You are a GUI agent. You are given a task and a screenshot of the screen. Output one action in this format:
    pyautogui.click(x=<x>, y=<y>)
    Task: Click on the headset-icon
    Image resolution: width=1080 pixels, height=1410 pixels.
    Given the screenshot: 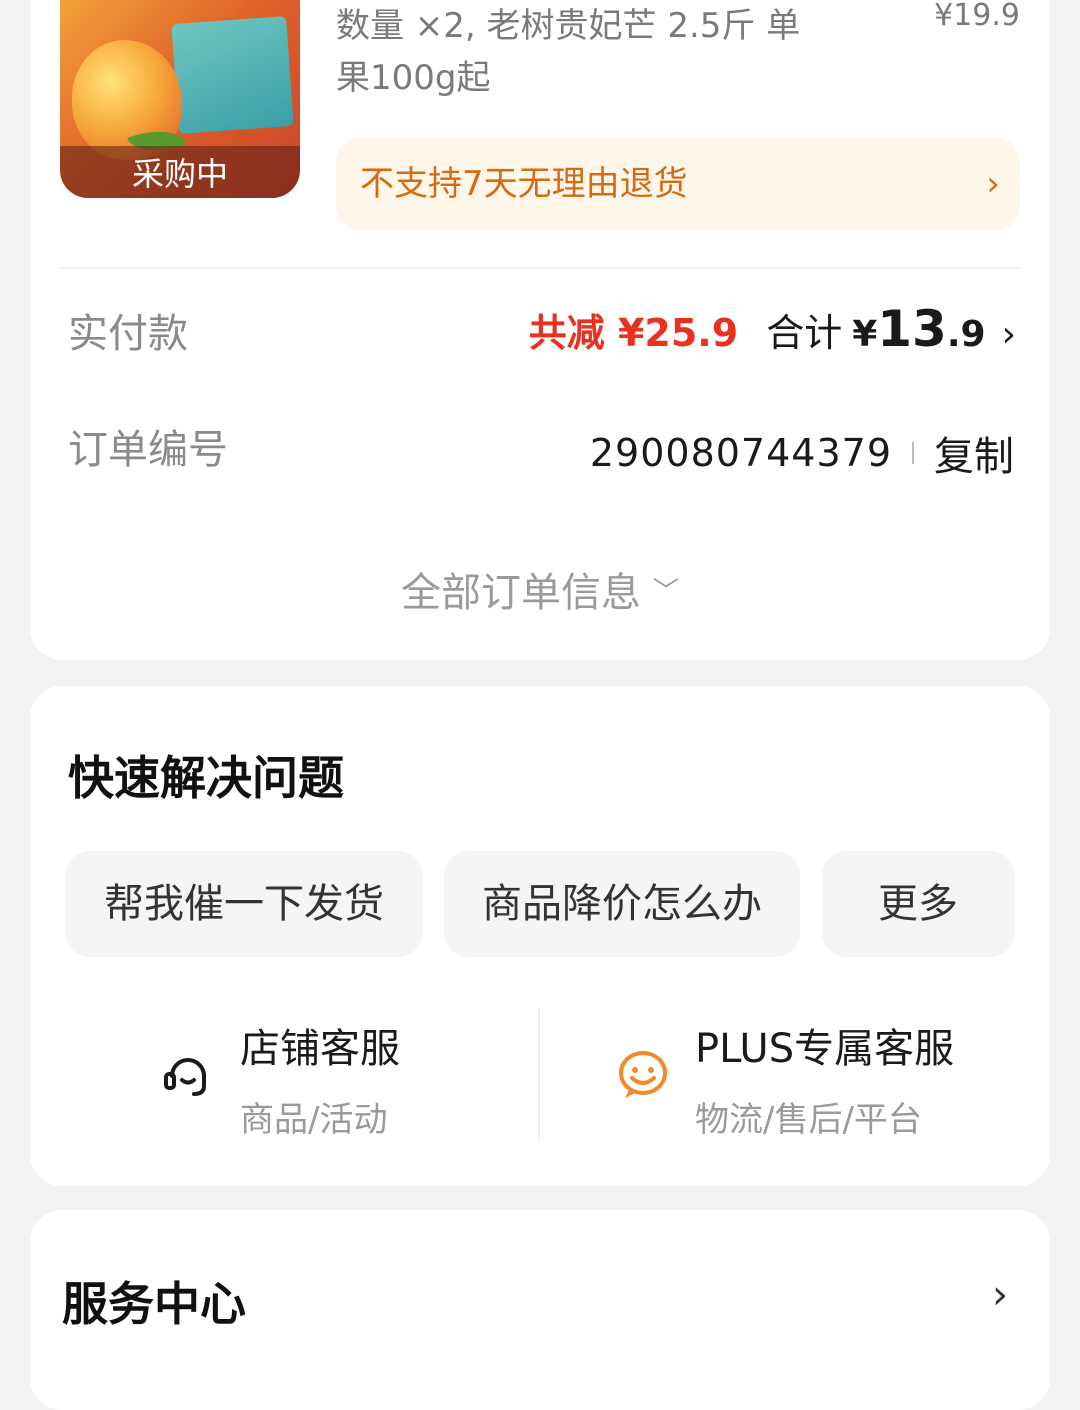 What is the action you would take?
    pyautogui.click(x=185, y=1077)
    